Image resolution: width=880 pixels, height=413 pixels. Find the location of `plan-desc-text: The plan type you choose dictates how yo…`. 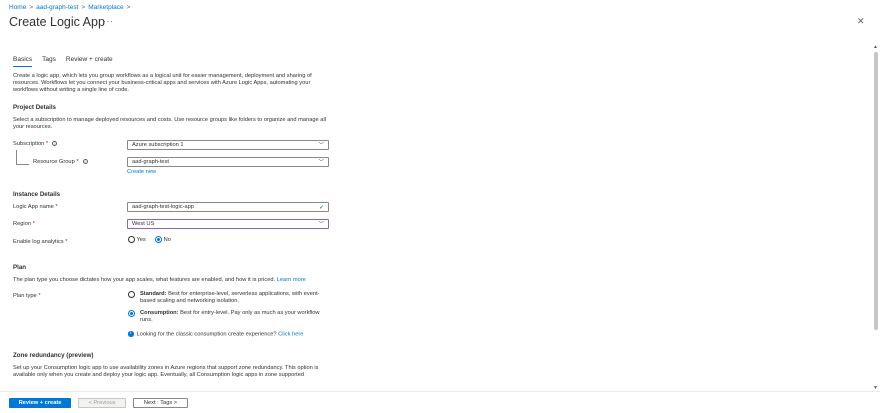

plan-desc-text: The plan type you choose dictates how yo… is located at coordinates (144, 280).